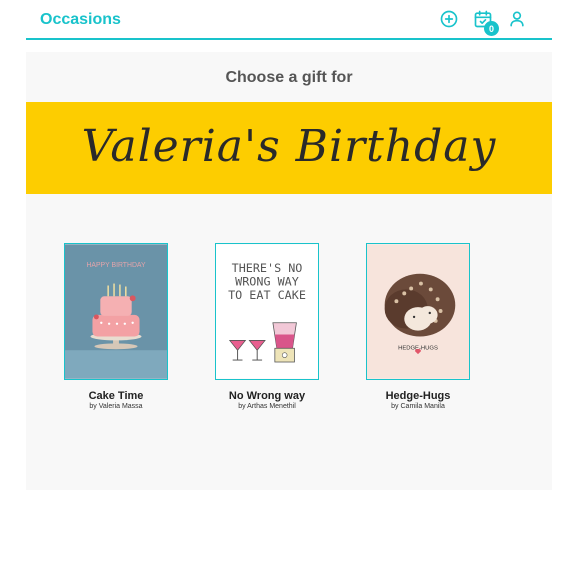 The image size is (573, 573). I want to click on app-title: Occasions, so click(80, 20).